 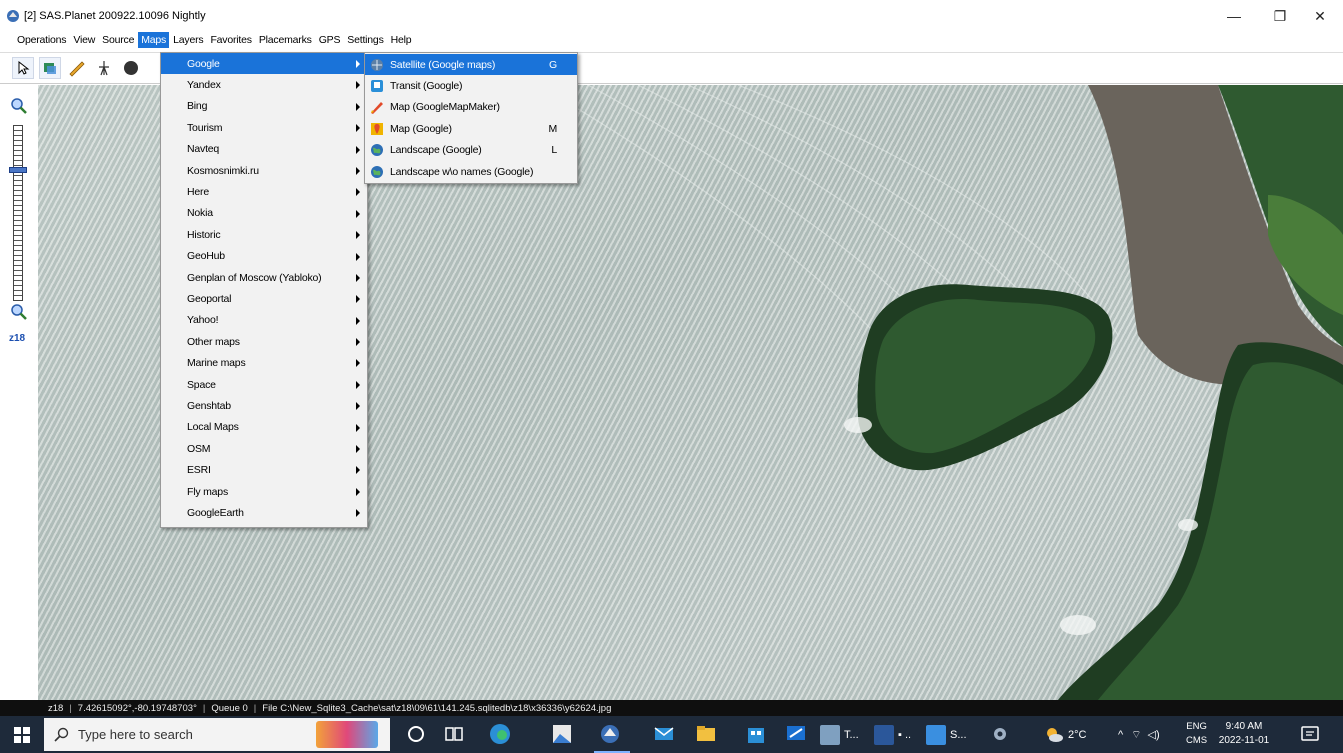 I want to click on maps-menu-item-genshtab: Genshtab, so click(x=264, y=405).